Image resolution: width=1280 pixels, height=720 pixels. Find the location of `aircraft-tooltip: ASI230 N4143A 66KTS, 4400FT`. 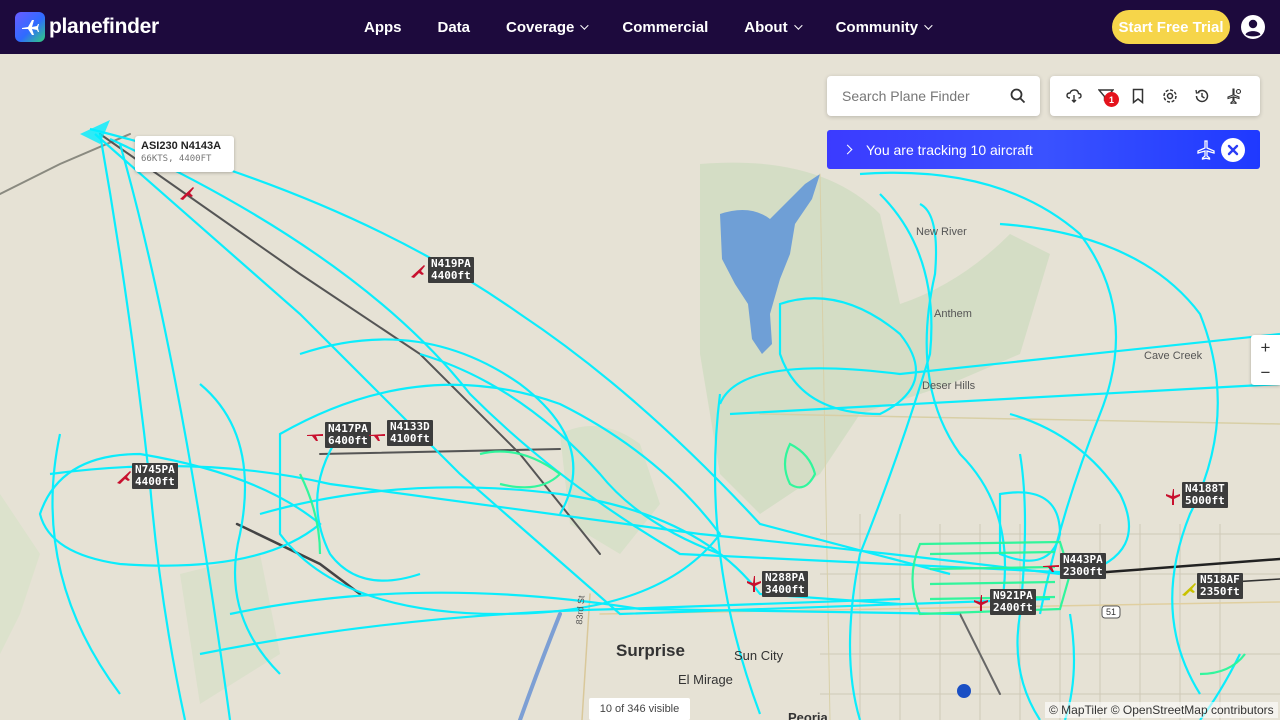

aircraft-tooltip: ASI230 N4143A 66KTS, 4400FT is located at coordinates (184, 154).